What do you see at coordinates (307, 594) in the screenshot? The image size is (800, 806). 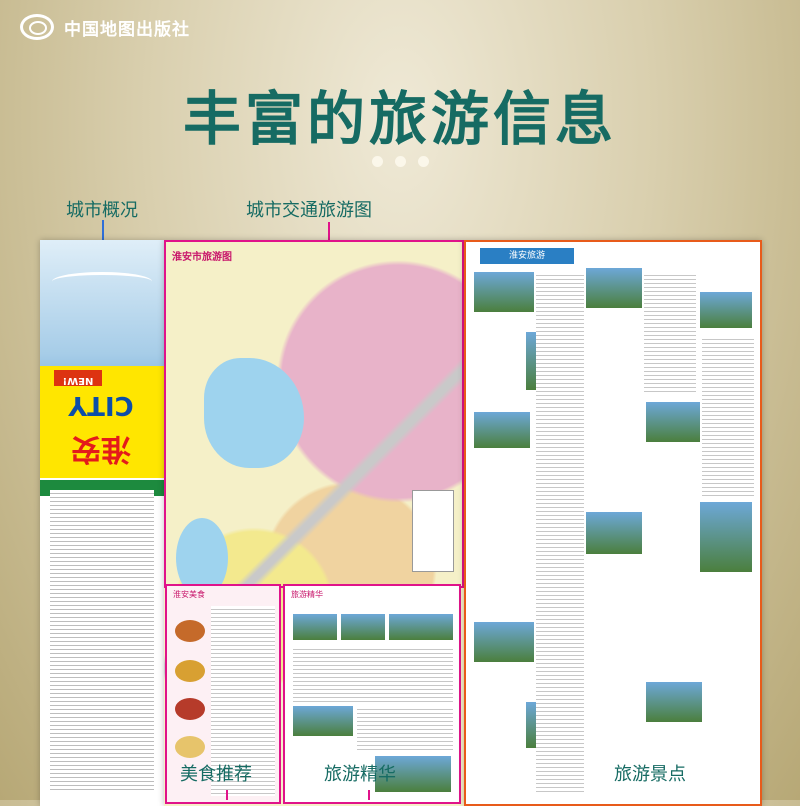 I see `essence-panel-title: 旅游精华` at bounding box center [307, 594].